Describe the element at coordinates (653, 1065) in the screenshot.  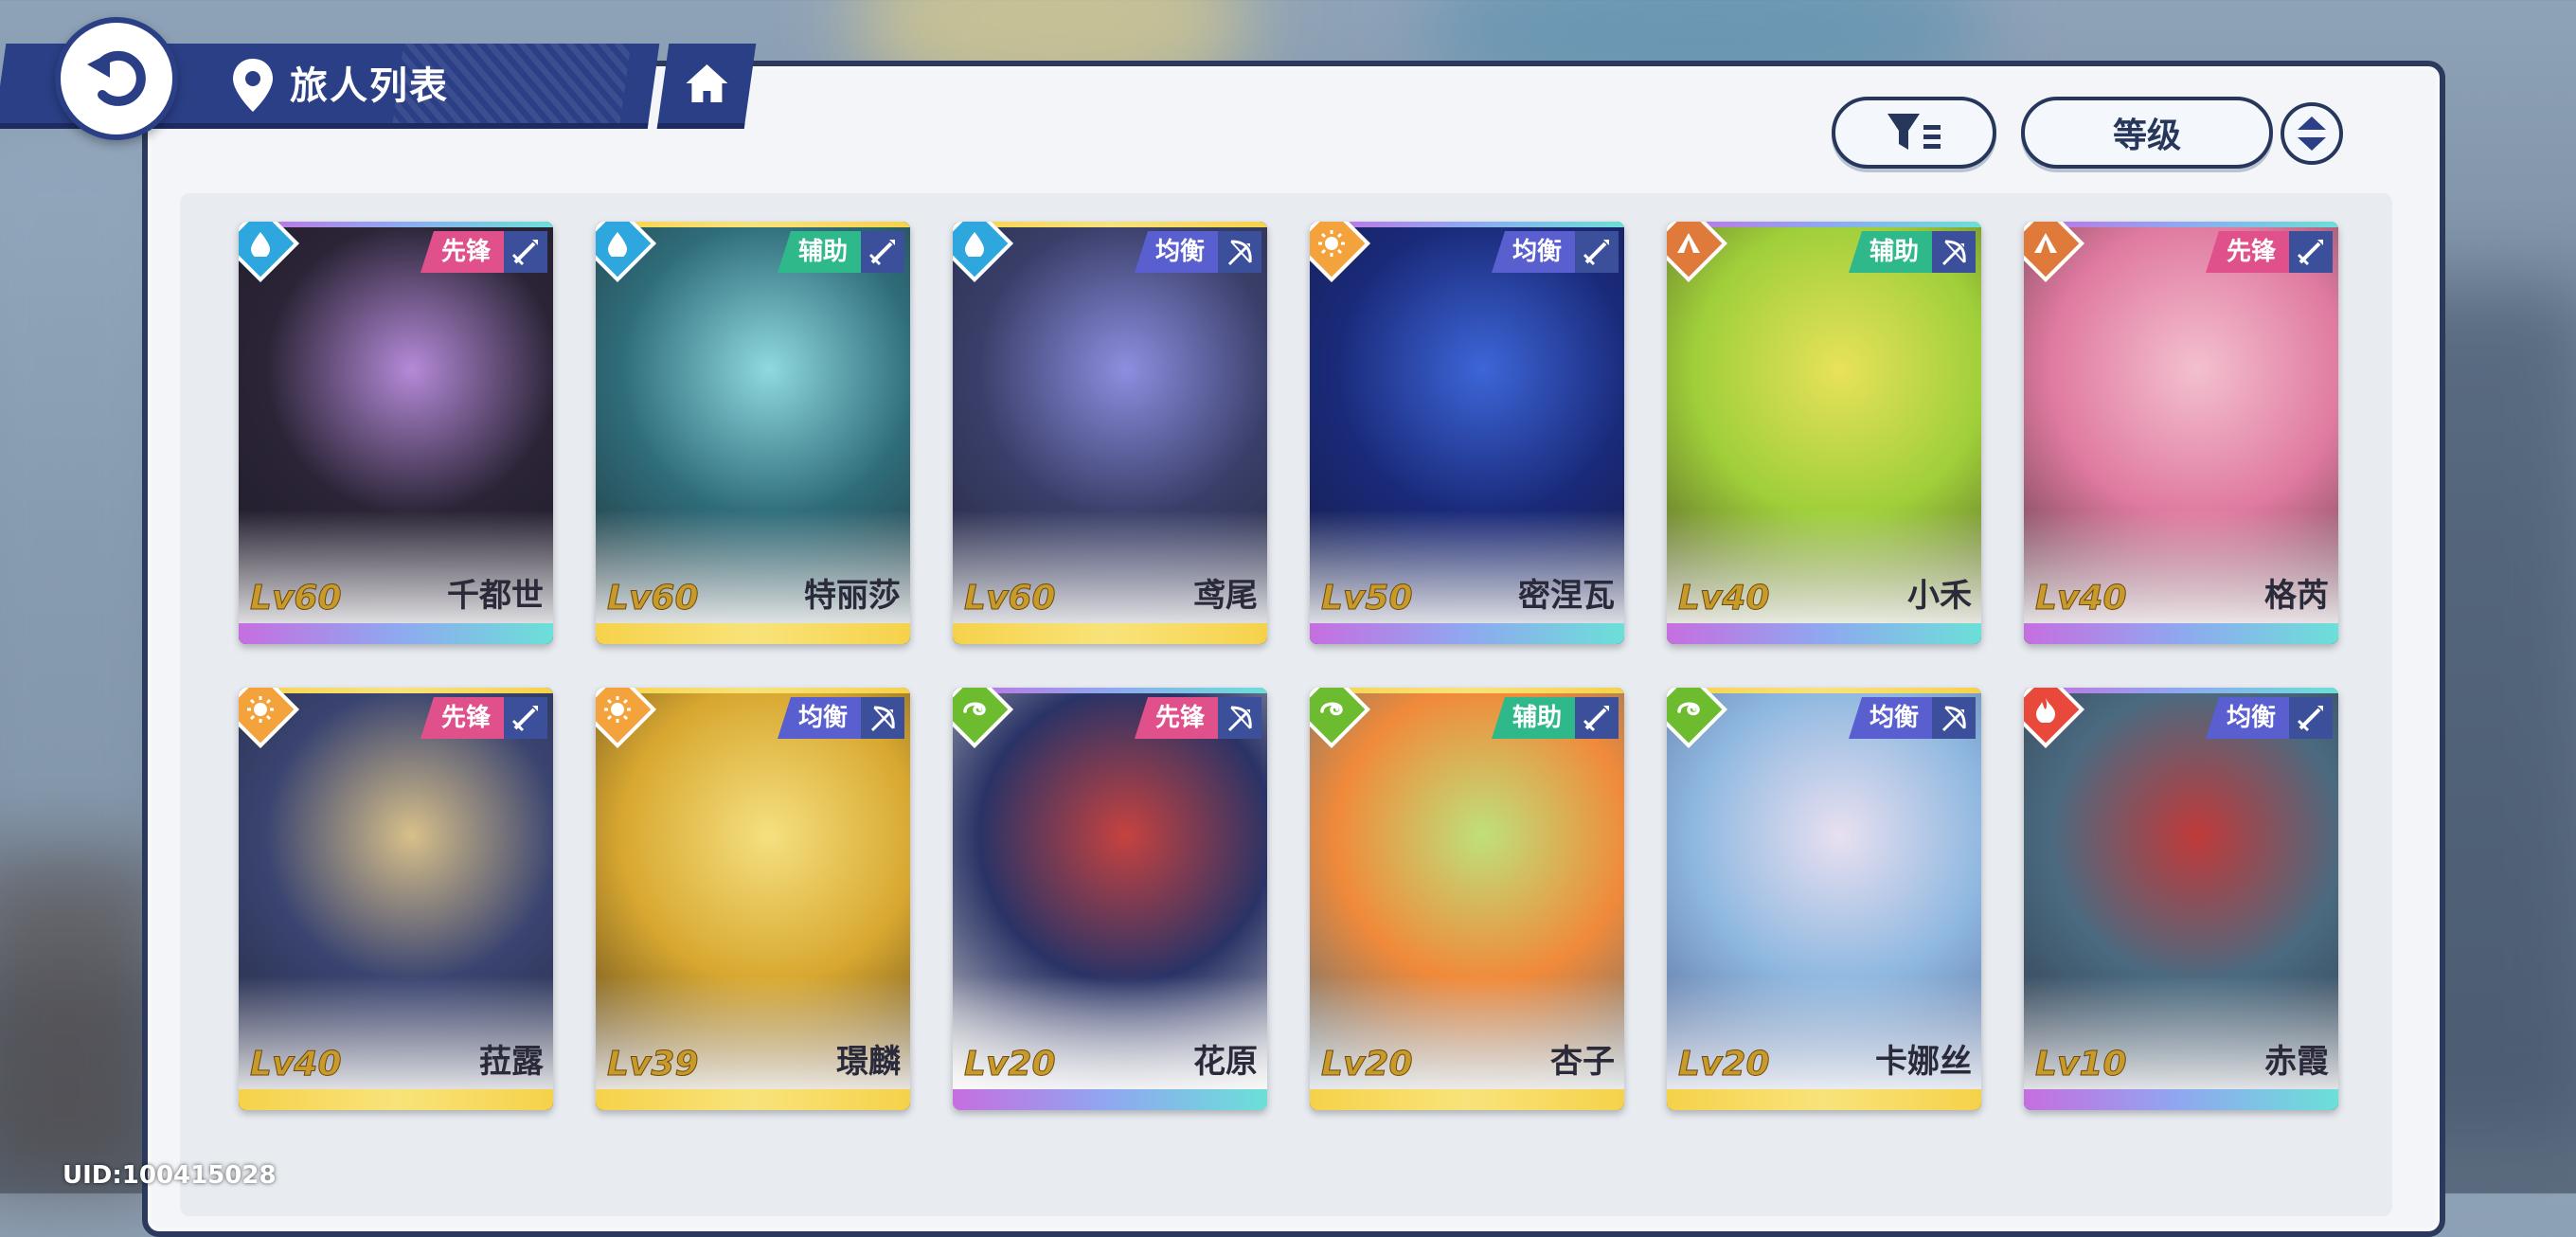
I see `character-level: Lv39` at that location.